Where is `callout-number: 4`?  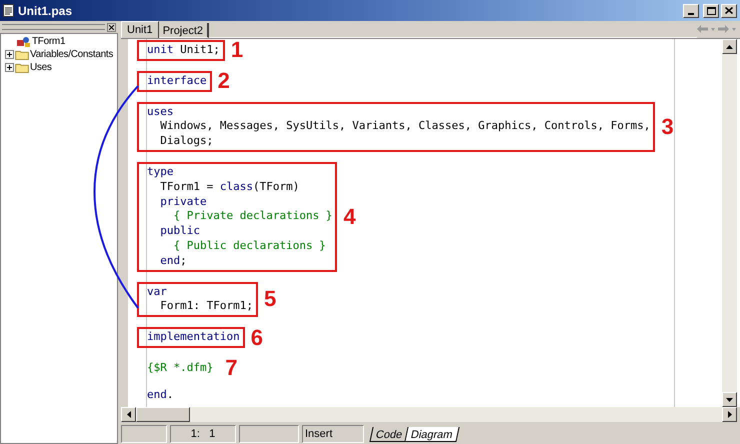
callout-number: 4 is located at coordinates (349, 216).